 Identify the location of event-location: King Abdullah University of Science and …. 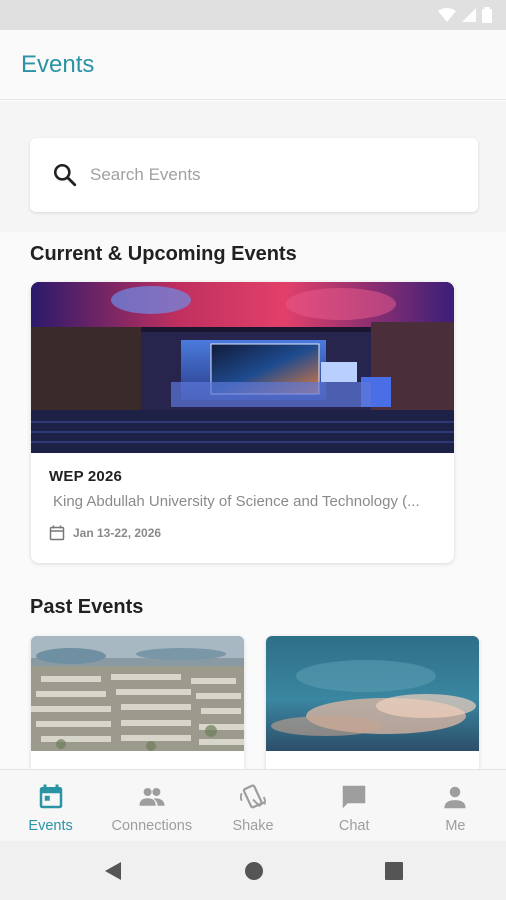
(236, 501).